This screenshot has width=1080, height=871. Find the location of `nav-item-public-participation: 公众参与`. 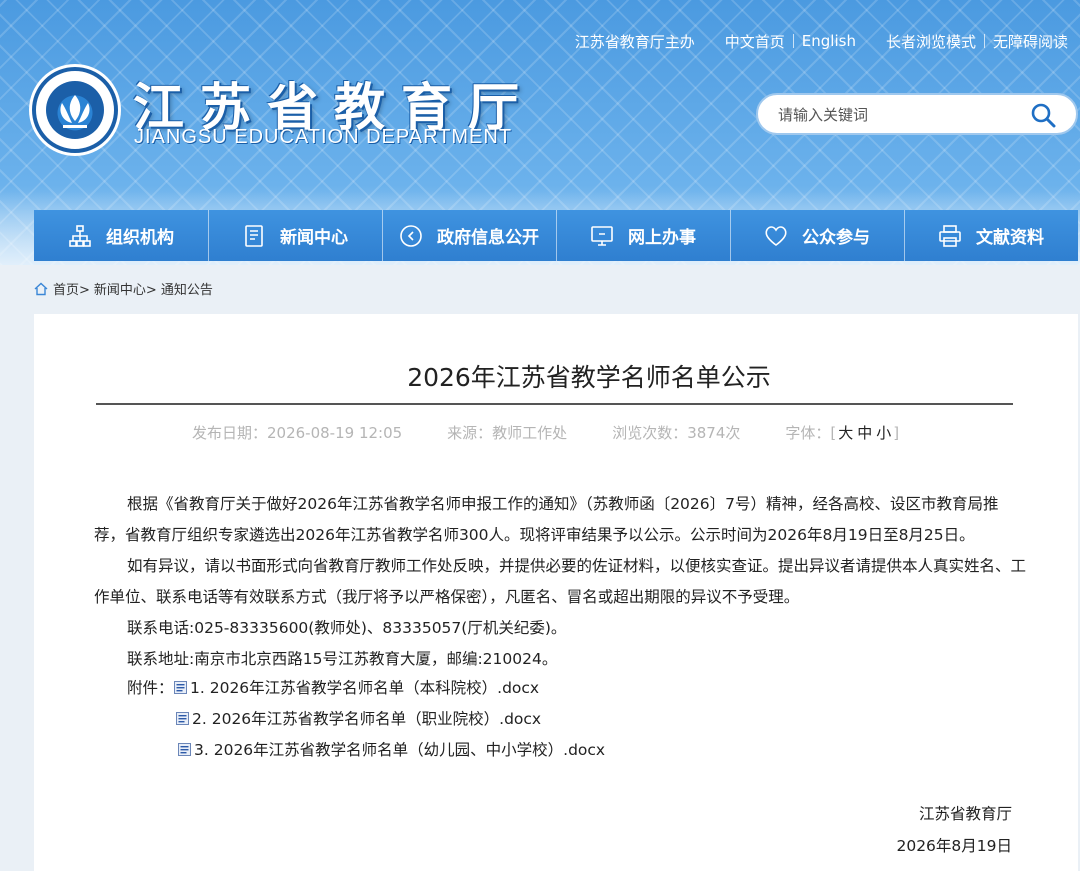

nav-item-public-participation: 公众参与 is located at coordinates (817, 235).